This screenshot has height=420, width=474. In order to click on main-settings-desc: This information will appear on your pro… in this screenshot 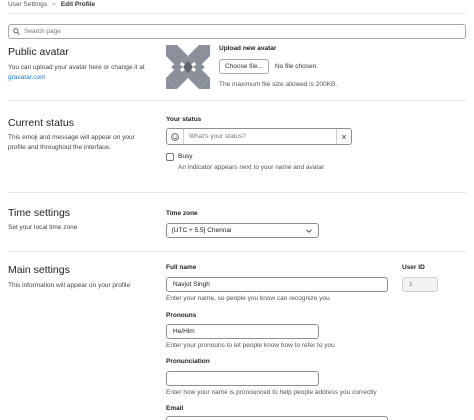, I will do `click(69, 285)`.